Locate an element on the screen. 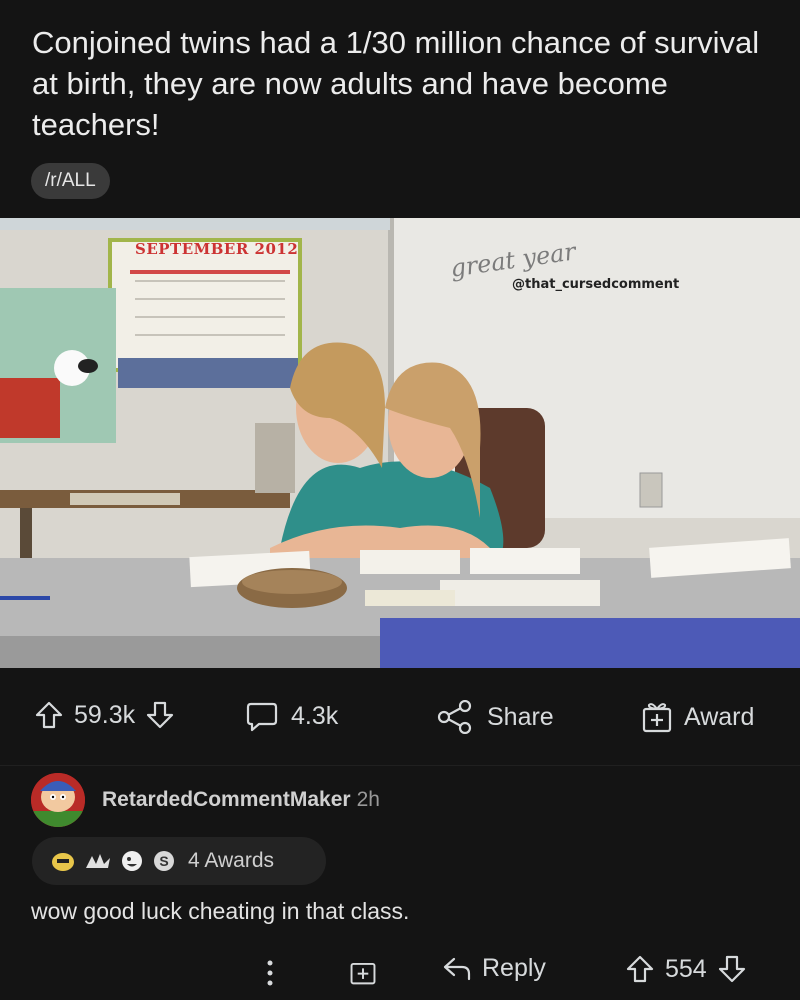  comment-action-bar: Reply 554 is located at coordinates (400, 973).